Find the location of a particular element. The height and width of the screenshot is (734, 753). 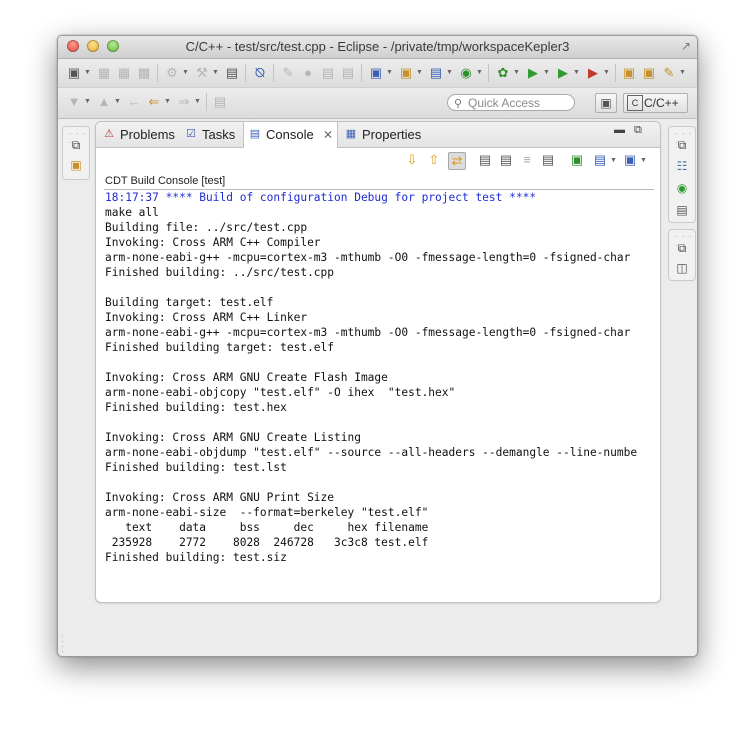

new-dropdown-icon: ▼ is located at coordinates (87, 72).